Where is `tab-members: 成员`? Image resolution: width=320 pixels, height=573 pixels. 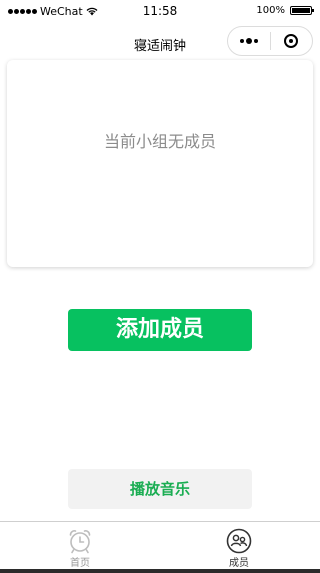
tab-members: 成员 is located at coordinates (239, 548).